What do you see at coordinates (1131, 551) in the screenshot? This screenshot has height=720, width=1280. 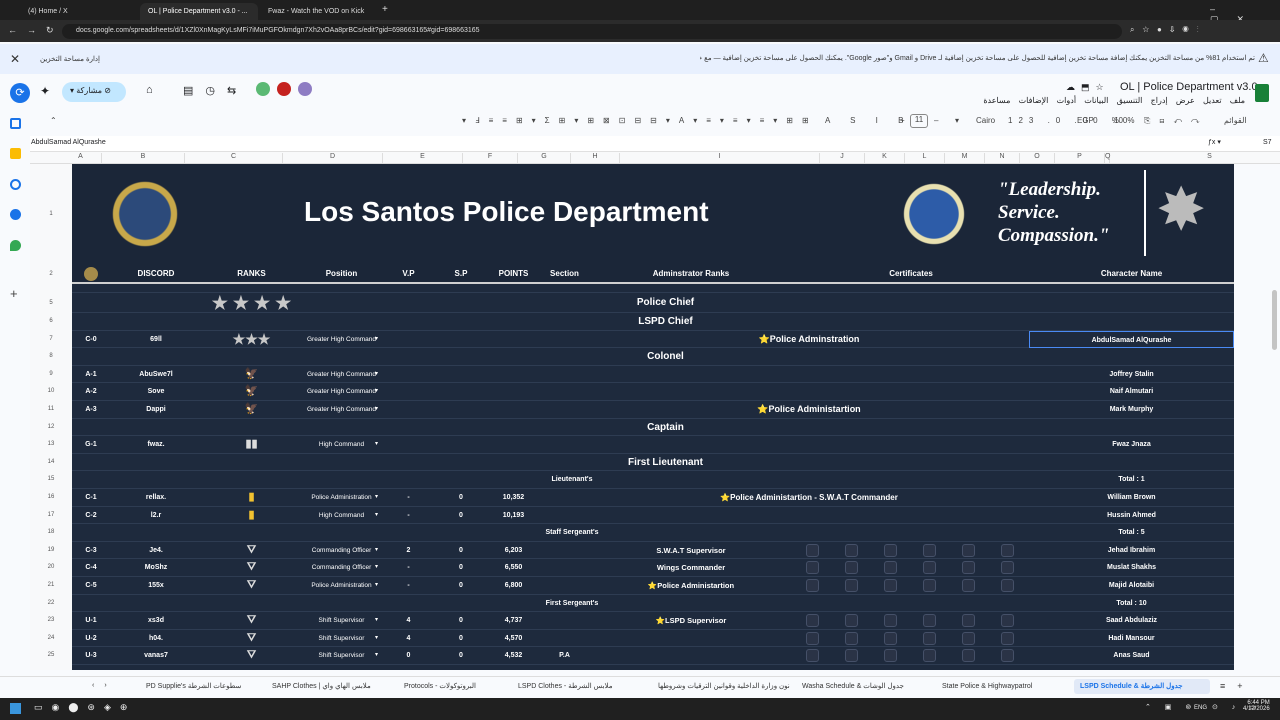 I see `character-name: Jehad Ibrahim` at bounding box center [1131, 551].